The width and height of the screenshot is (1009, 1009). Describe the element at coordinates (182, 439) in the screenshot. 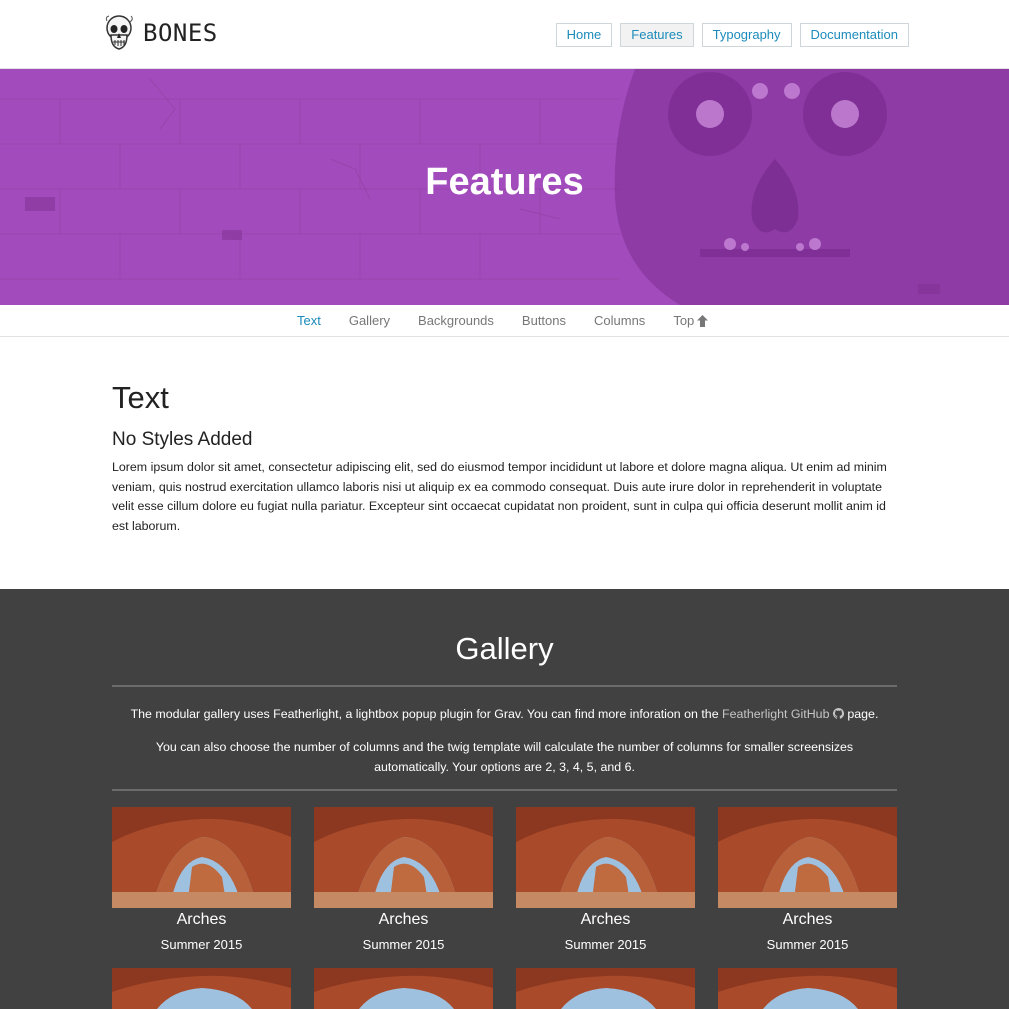

I see `text-section-subtitle: No Styles Added` at that location.